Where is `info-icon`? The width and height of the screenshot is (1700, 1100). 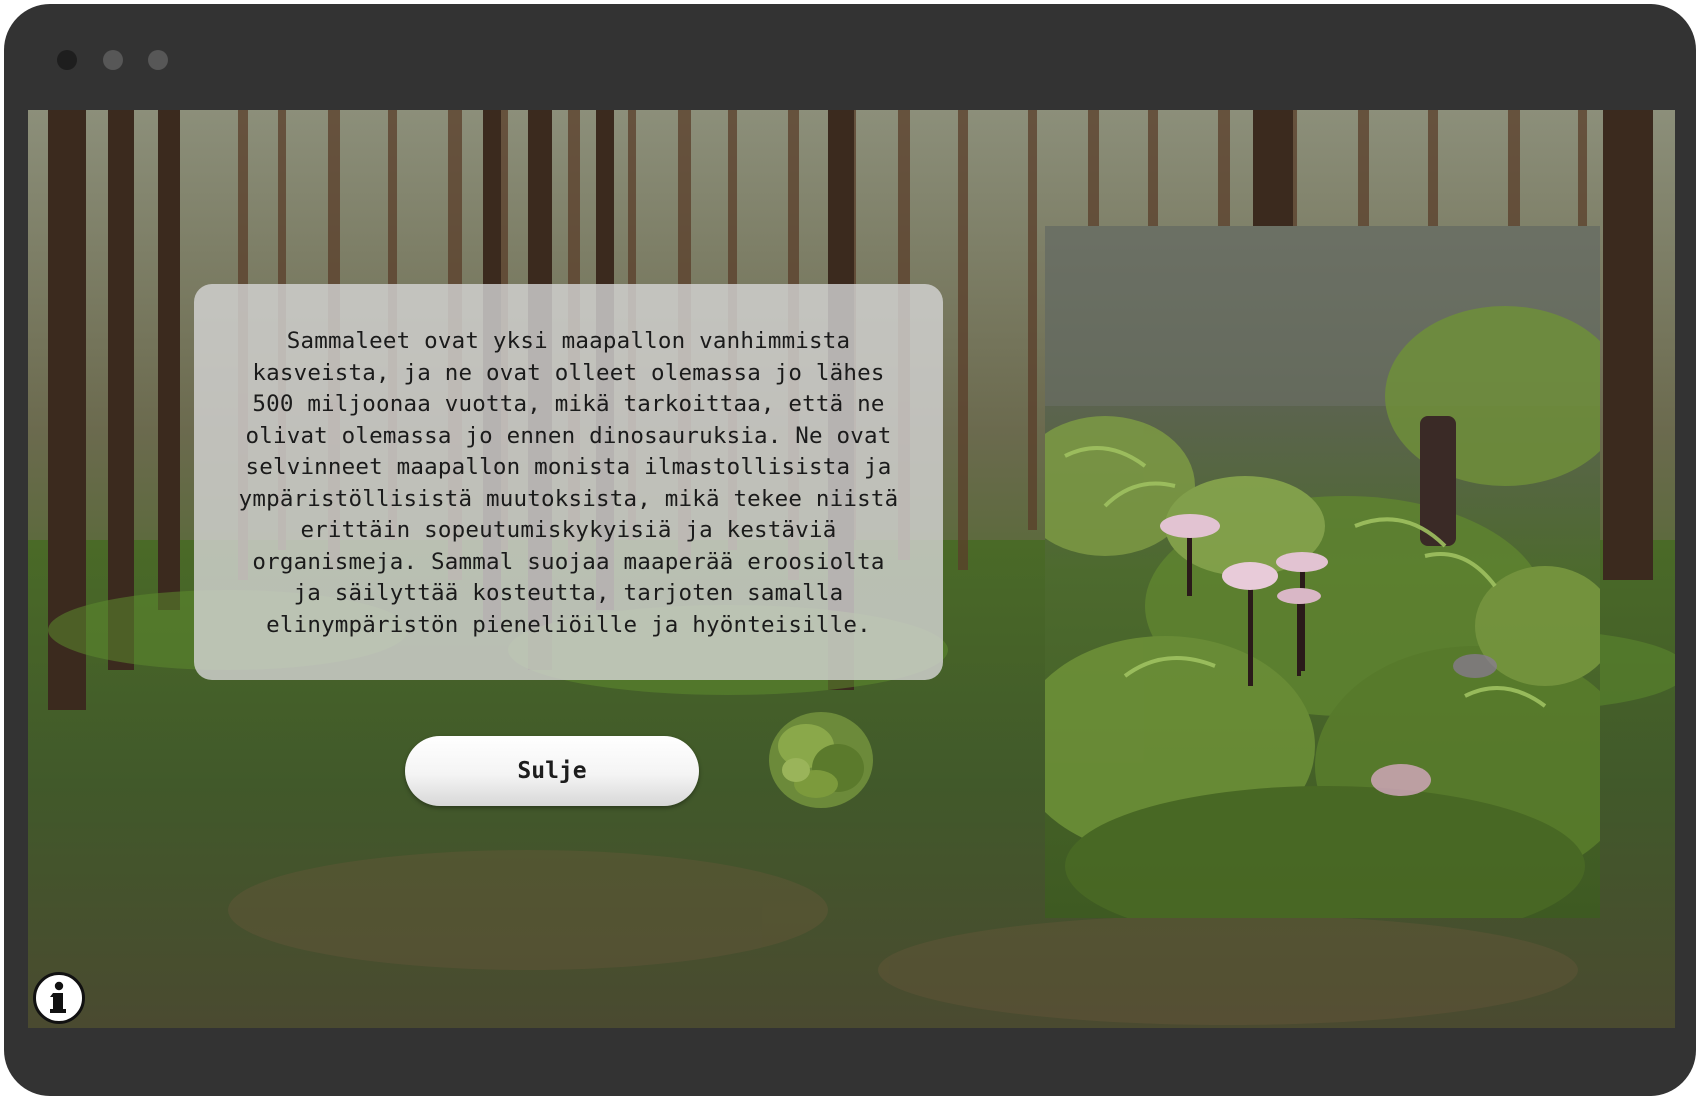
info-icon is located at coordinates (58, 997).